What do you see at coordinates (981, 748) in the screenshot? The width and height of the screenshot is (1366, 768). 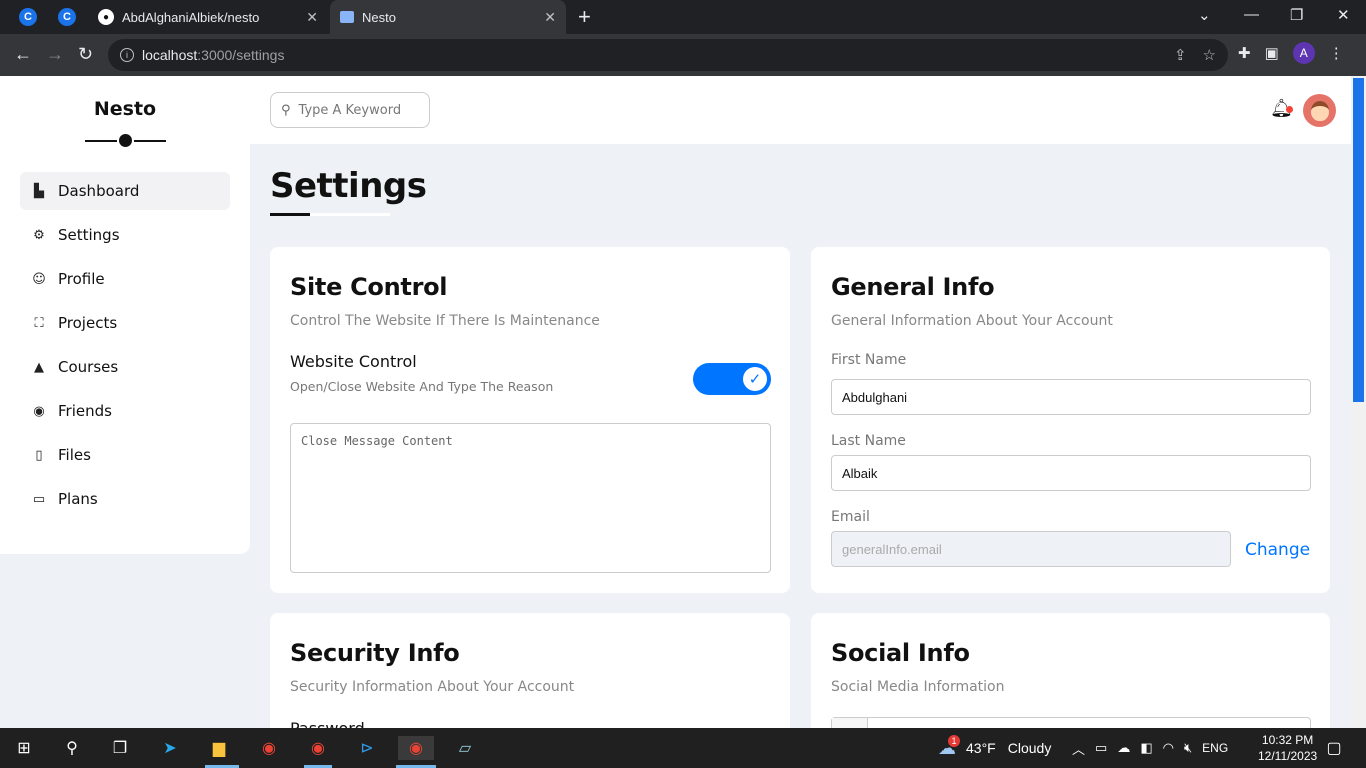 I see `weather-temp: 43°F` at bounding box center [981, 748].